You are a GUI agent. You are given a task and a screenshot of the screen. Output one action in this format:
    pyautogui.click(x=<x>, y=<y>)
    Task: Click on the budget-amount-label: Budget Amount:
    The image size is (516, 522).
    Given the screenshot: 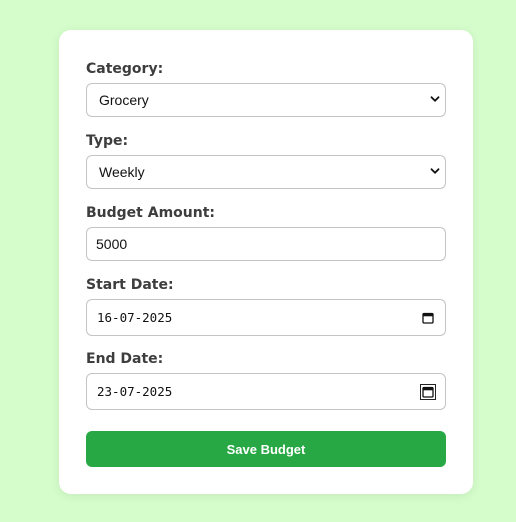 What is the action you would take?
    pyautogui.click(x=151, y=213)
    